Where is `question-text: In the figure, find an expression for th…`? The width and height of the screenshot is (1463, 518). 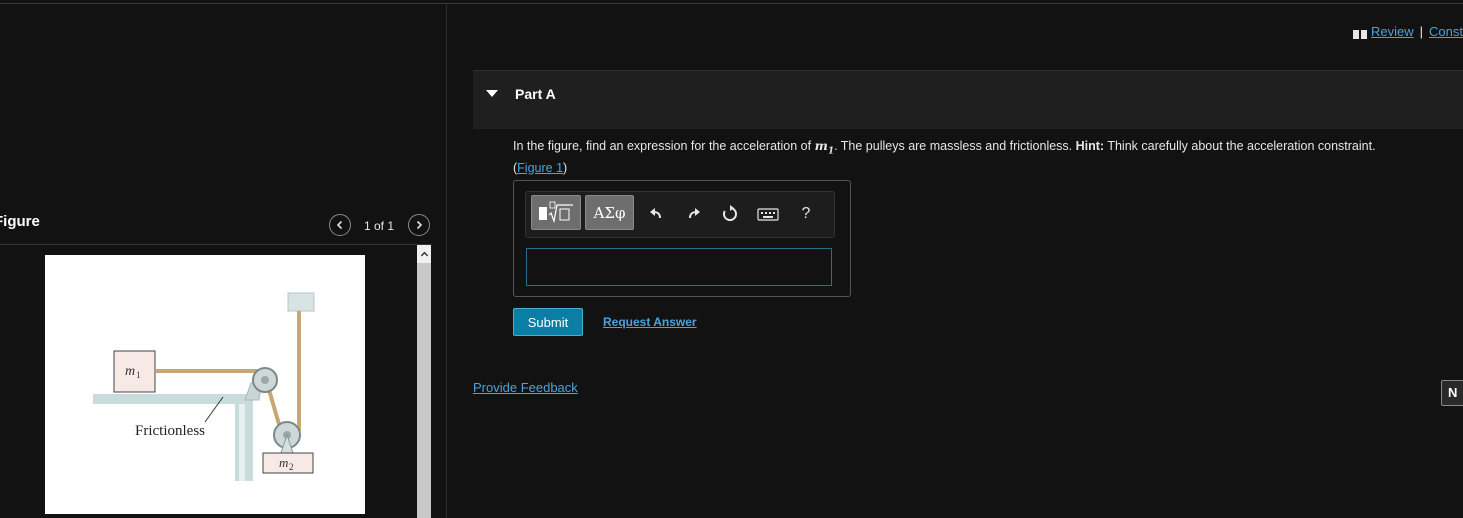 question-text: In the figure, find an expression for th… is located at coordinates (973, 157).